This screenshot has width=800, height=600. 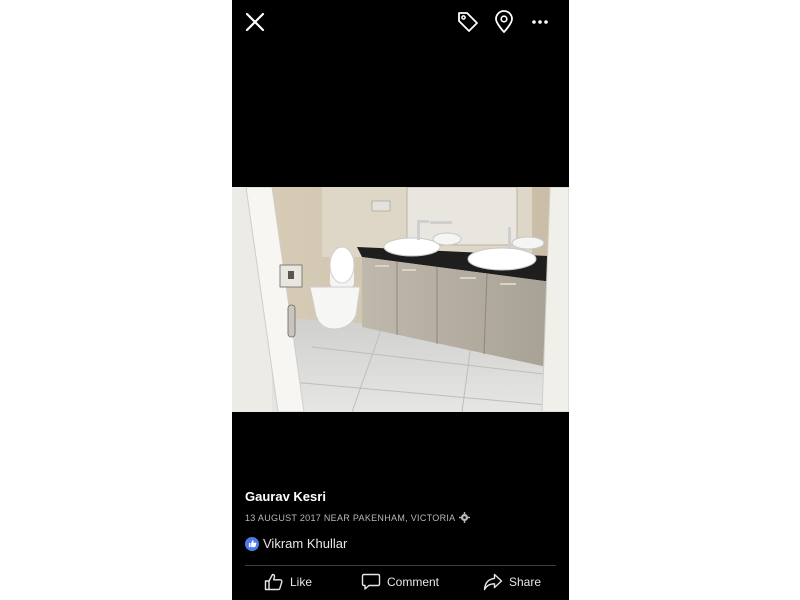 I want to click on comment-button: Comment, so click(x=400, y=582).